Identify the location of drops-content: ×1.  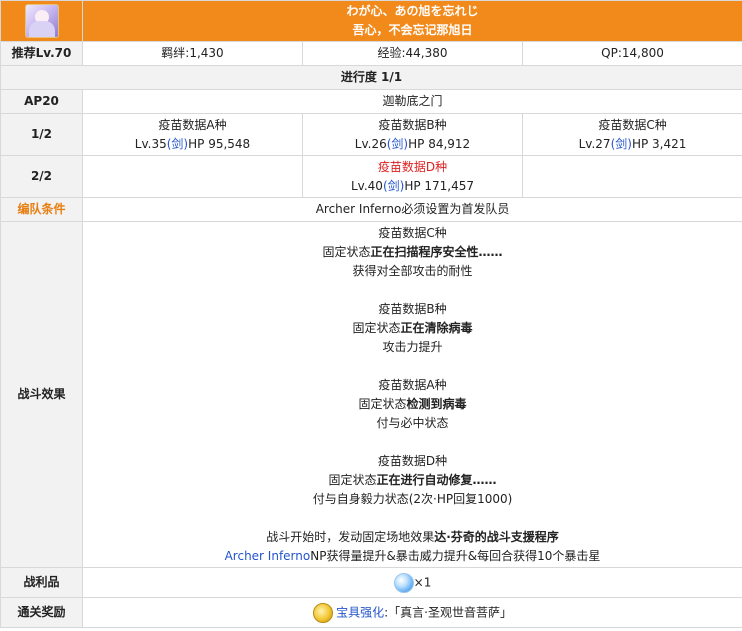
(411, 582).